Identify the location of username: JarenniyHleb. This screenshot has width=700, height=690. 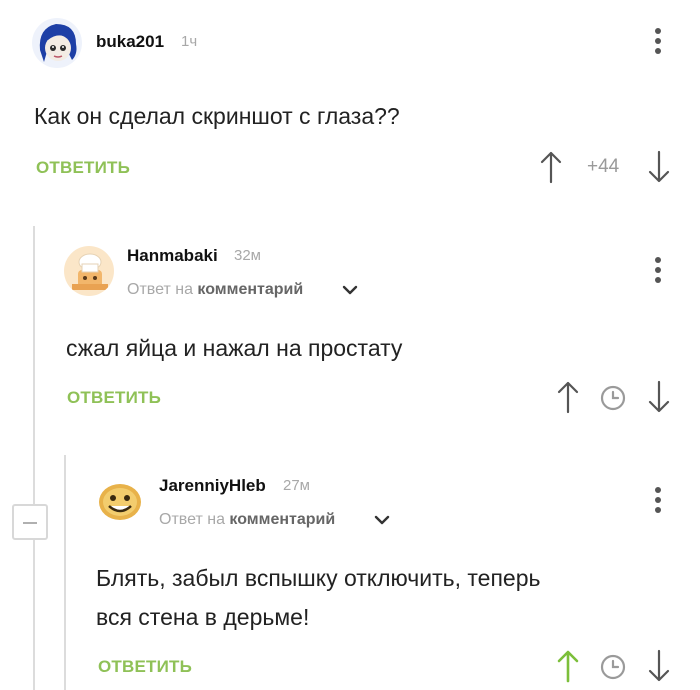
(212, 486).